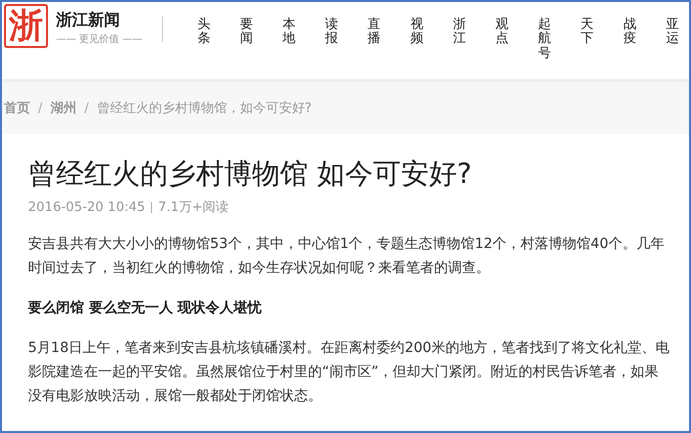 This screenshot has height=433, width=691. I want to click on nav-link: 头条, so click(203, 39).